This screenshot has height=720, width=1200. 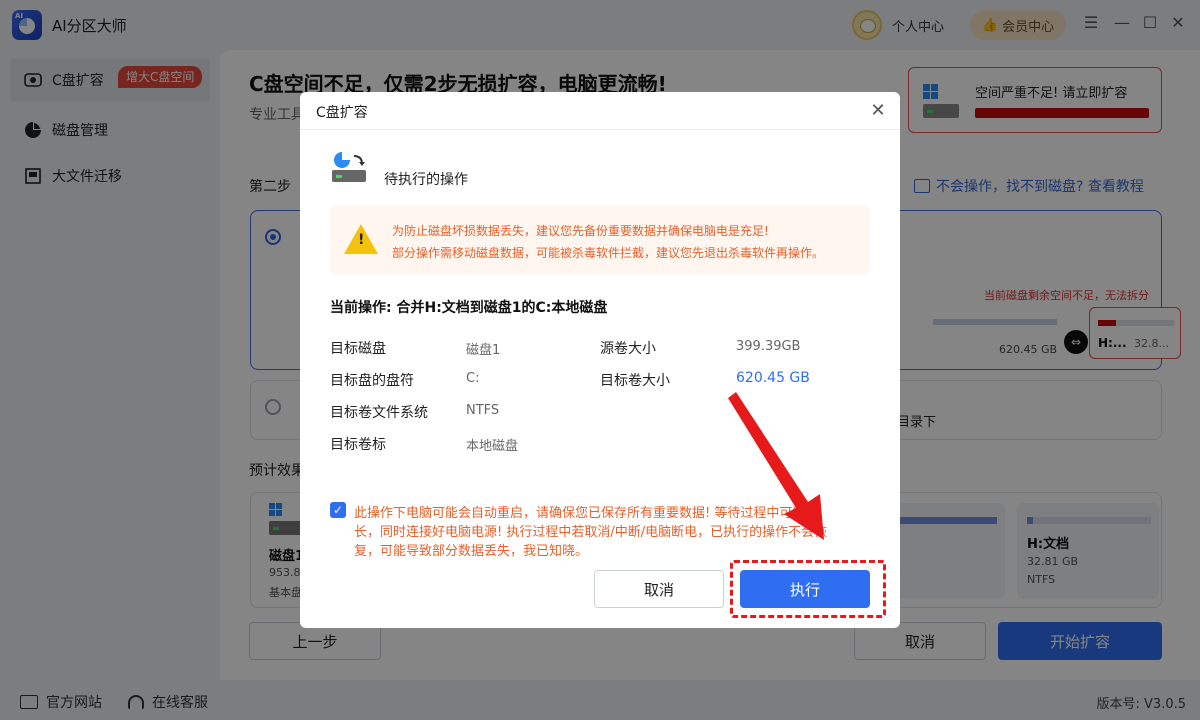 What do you see at coordinates (492, 446) in the screenshot?
I see `target-vol-label-value: 本地磁盘` at bounding box center [492, 446].